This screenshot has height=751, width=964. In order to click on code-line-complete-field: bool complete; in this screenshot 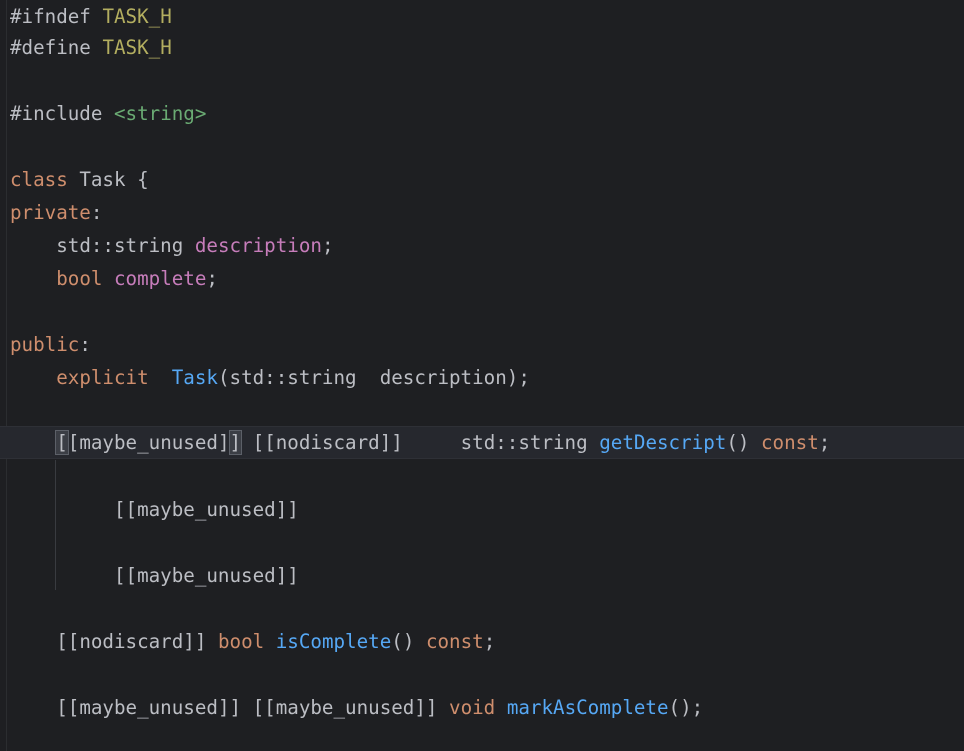, I will do `click(487, 278)`.